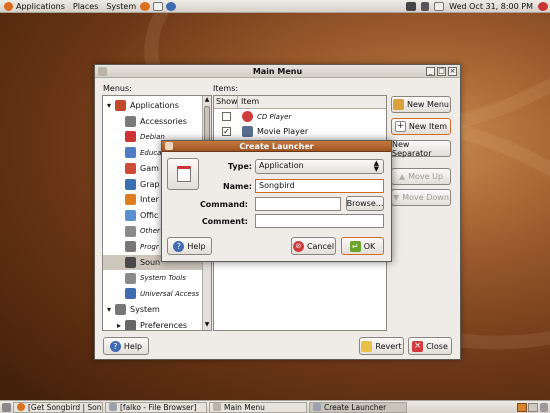 The width and height of the screenshot is (550, 413). I want to click on new-separator-button: New Separator, so click(421, 149).